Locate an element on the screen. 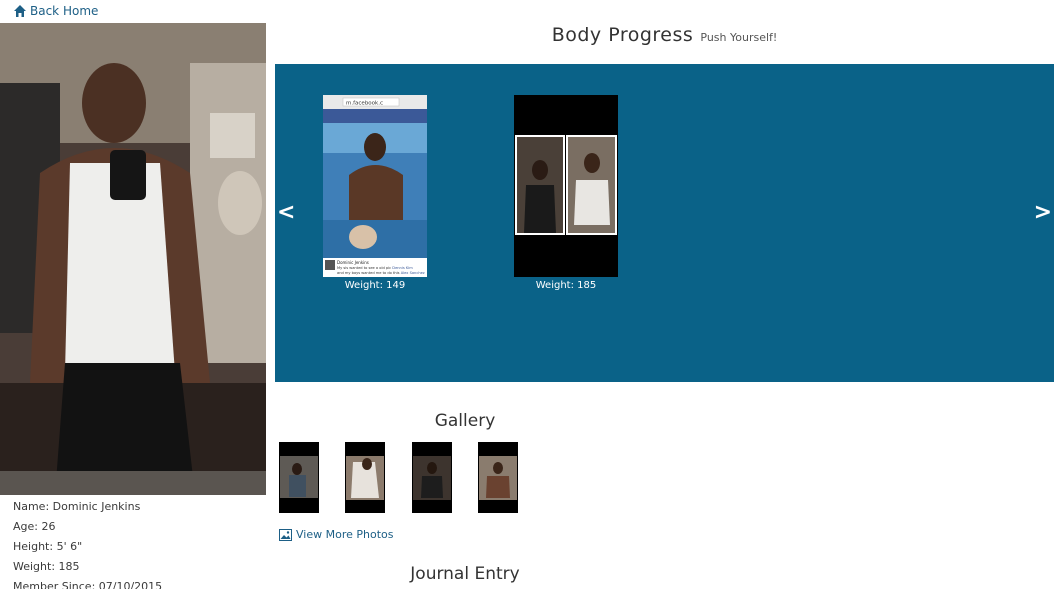 This screenshot has width=1062, height=589. slide-url-text: m.facebook.c is located at coordinates (364, 104).